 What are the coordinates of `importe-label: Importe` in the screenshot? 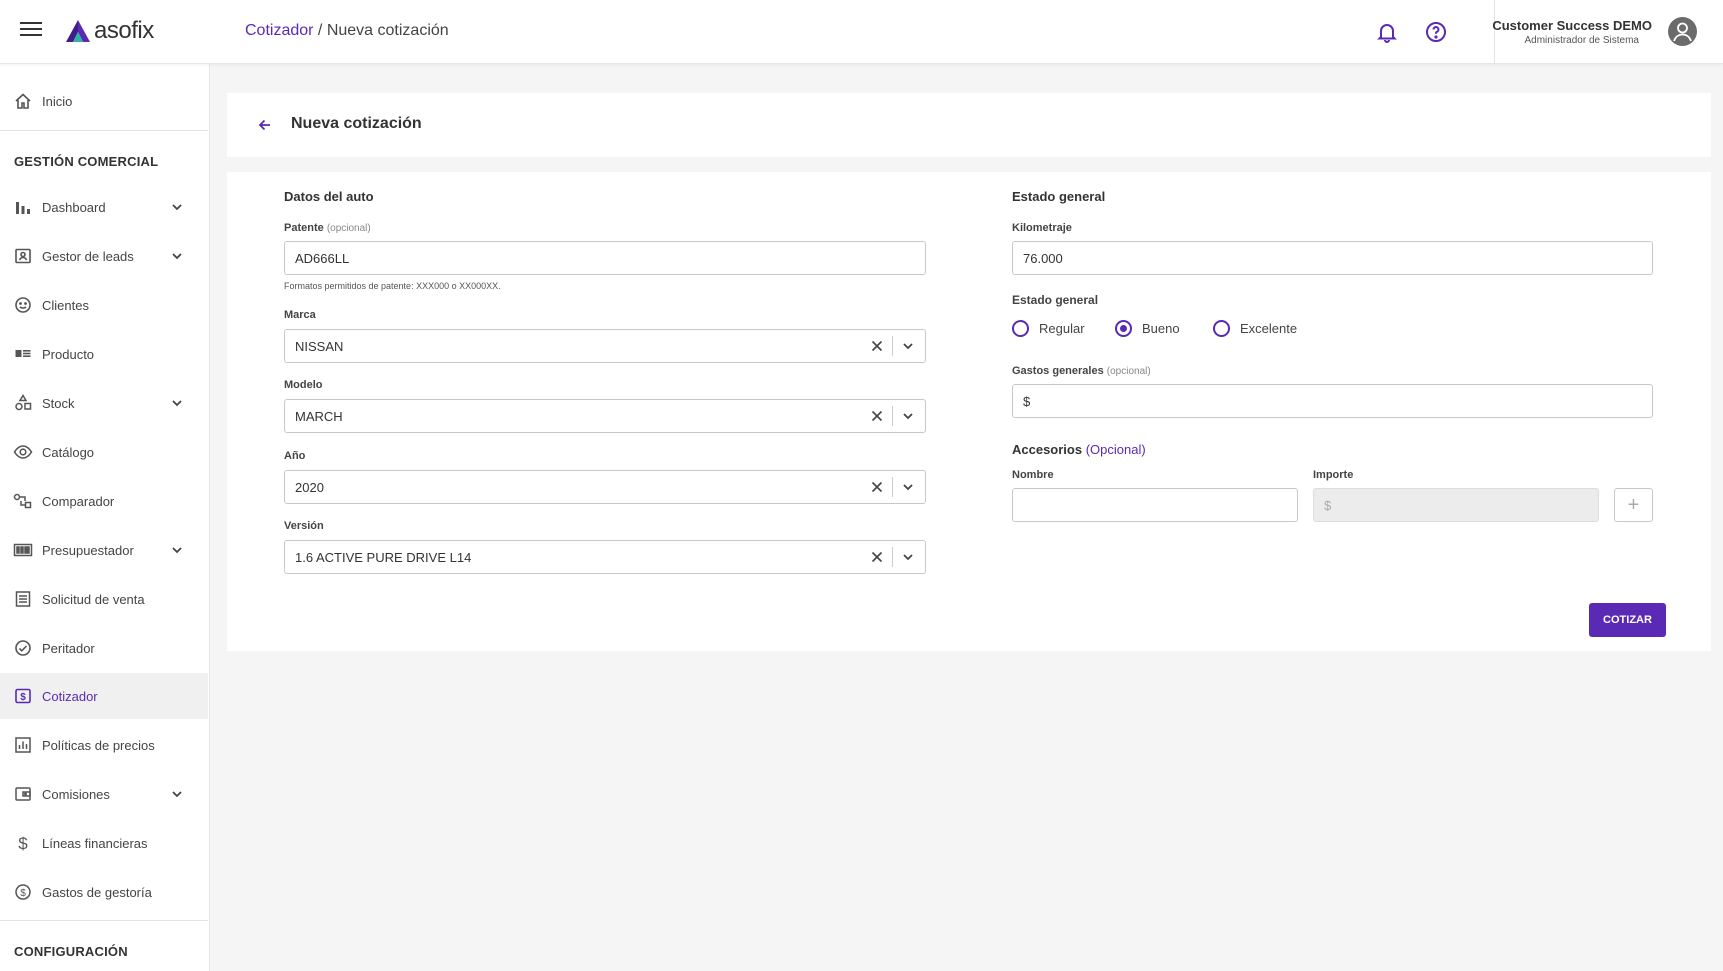 It's located at (1333, 475).